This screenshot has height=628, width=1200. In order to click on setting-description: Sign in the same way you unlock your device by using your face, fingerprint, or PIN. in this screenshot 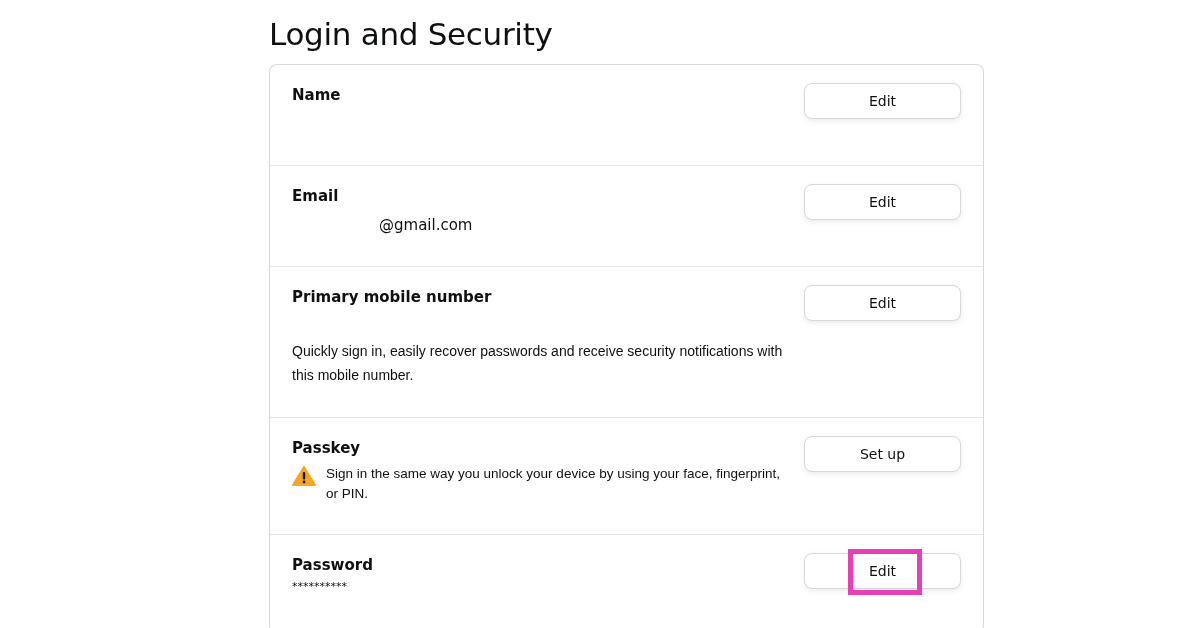, I will do `click(553, 484)`.